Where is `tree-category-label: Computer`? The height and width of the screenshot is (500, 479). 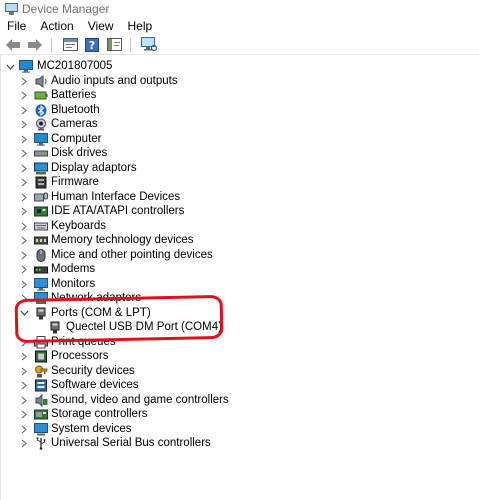
tree-category-label: Computer is located at coordinates (76, 138).